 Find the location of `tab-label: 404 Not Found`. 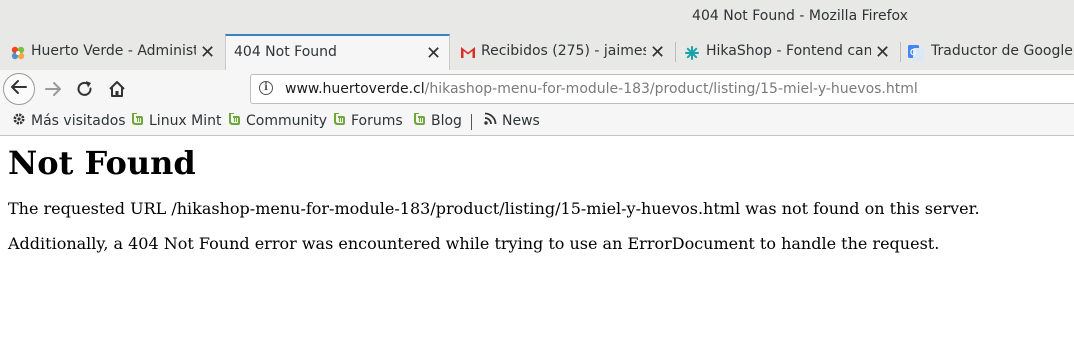

tab-label: 404 Not Found is located at coordinates (285, 52).